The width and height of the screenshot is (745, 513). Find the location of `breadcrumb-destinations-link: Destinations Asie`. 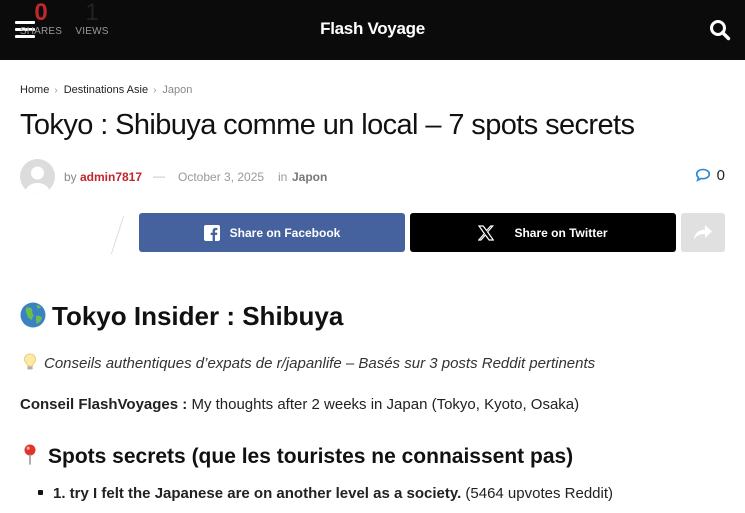

breadcrumb-destinations-link: Destinations Asie is located at coordinates (106, 90).